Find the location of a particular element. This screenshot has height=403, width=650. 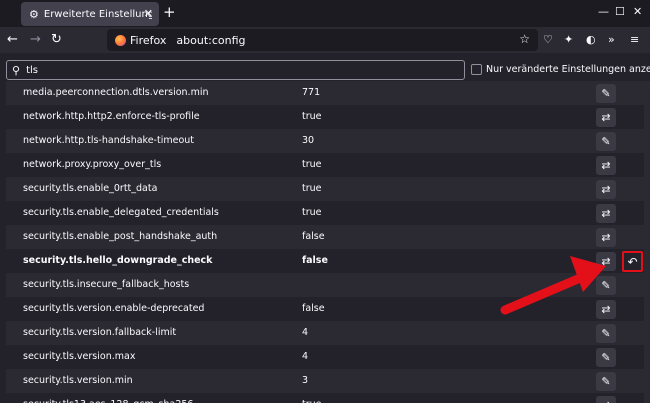

overflow-icon: » is located at coordinates (611, 39).